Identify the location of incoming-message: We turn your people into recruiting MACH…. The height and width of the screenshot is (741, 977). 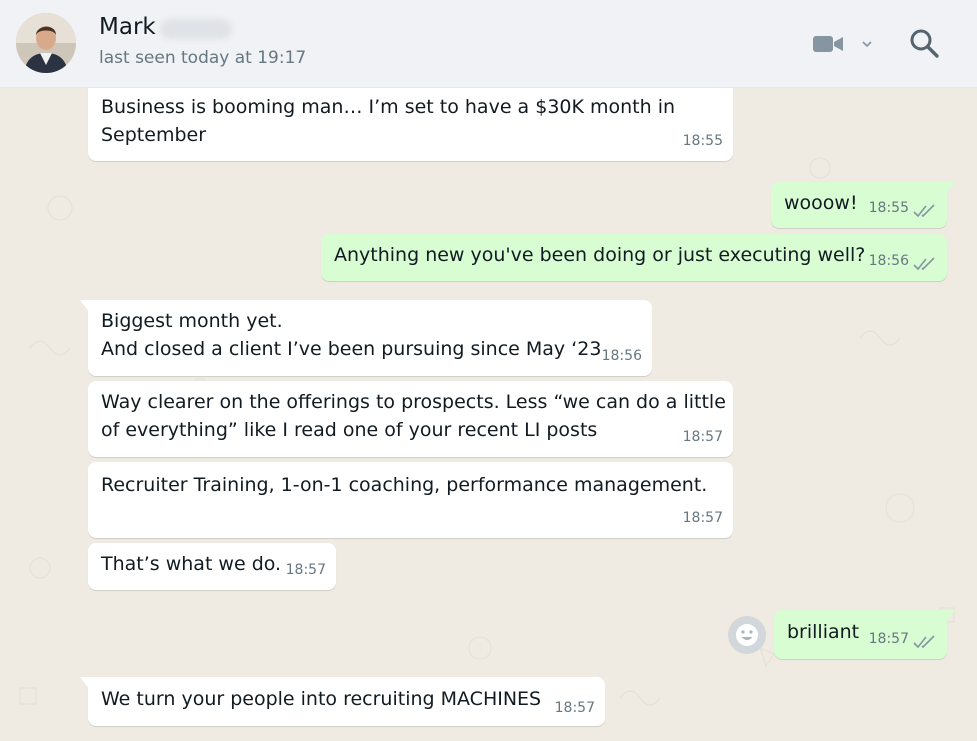
(342, 701).